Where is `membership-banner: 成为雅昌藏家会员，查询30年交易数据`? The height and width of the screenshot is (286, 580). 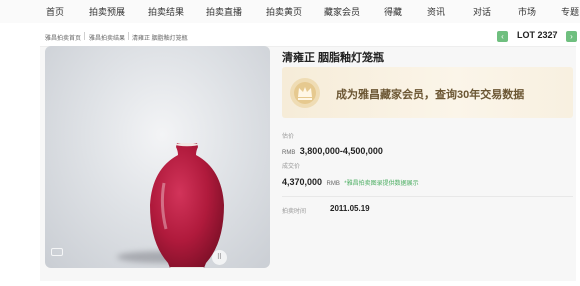
membership-banner: 成为雅昌藏家会员，查询30年交易数据 is located at coordinates (427, 92).